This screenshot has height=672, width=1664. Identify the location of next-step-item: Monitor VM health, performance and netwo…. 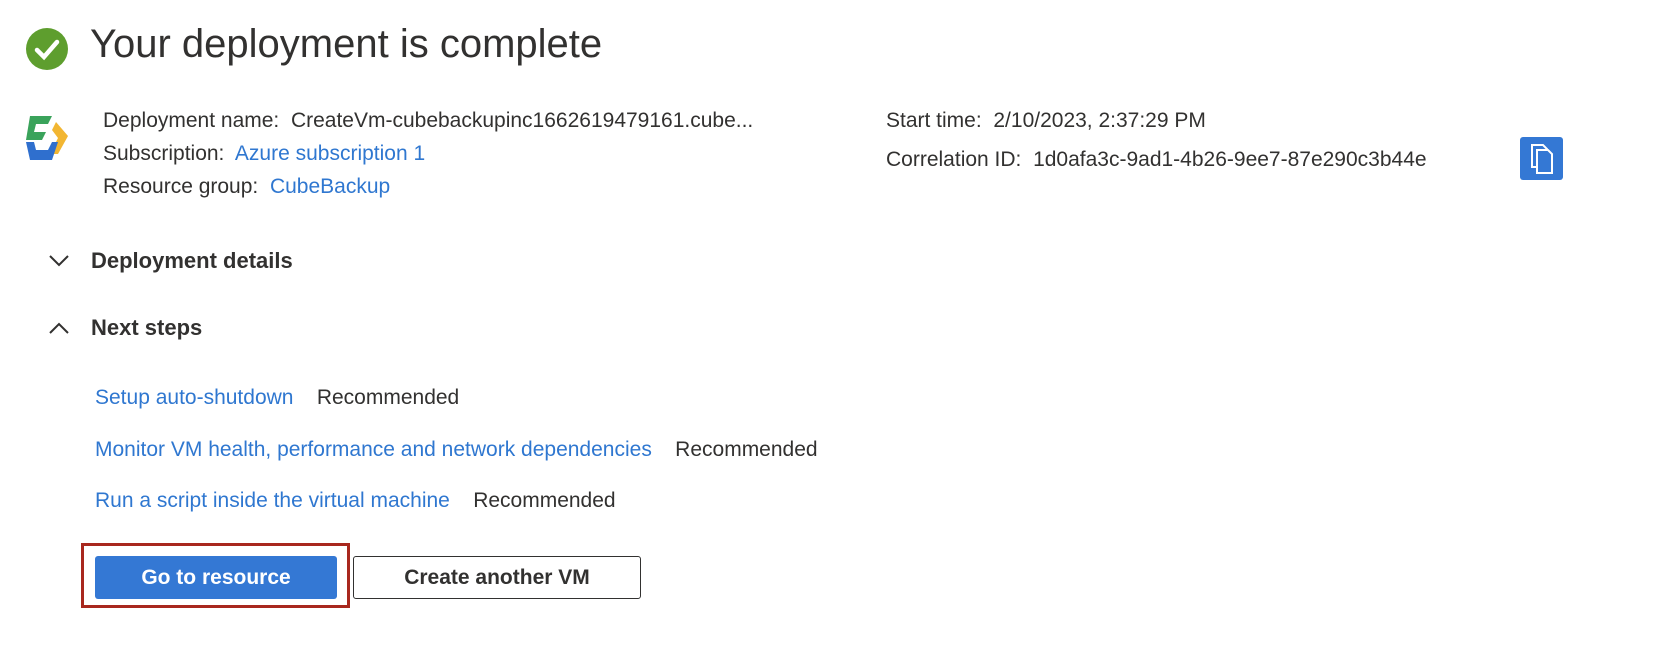
(456, 450).